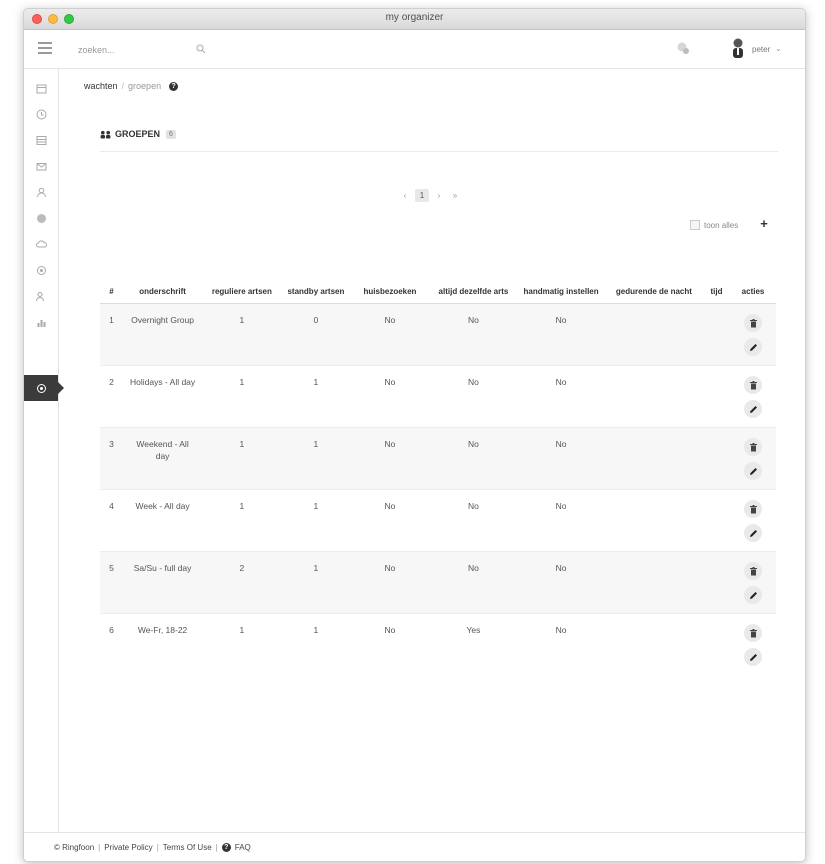  What do you see at coordinates (764, 223) in the screenshot?
I see `add-group-button: +` at bounding box center [764, 223].